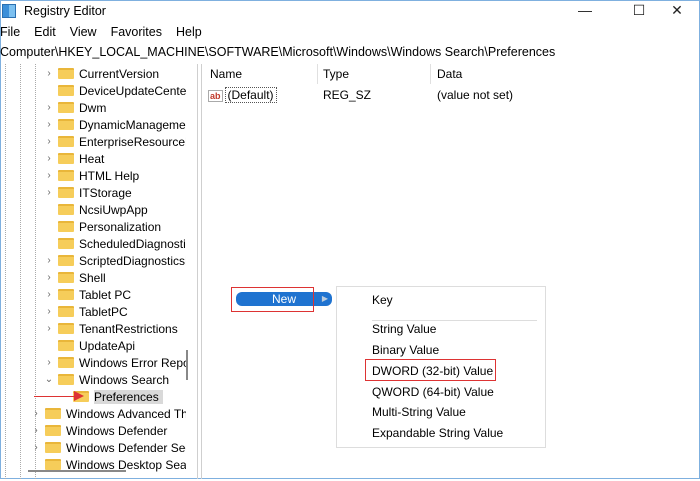 The width and height of the screenshot is (700, 481). What do you see at coordinates (124, 379) in the screenshot?
I see `tree-node-label: Windows Search` at bounding box center [124, 379].